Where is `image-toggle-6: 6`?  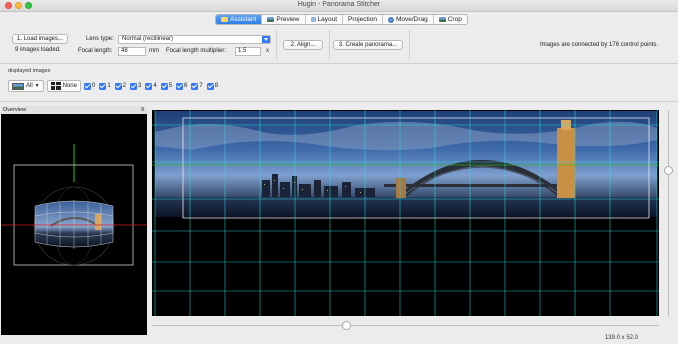 image-toggle-6: 6 is located at coordinates (182, 86).